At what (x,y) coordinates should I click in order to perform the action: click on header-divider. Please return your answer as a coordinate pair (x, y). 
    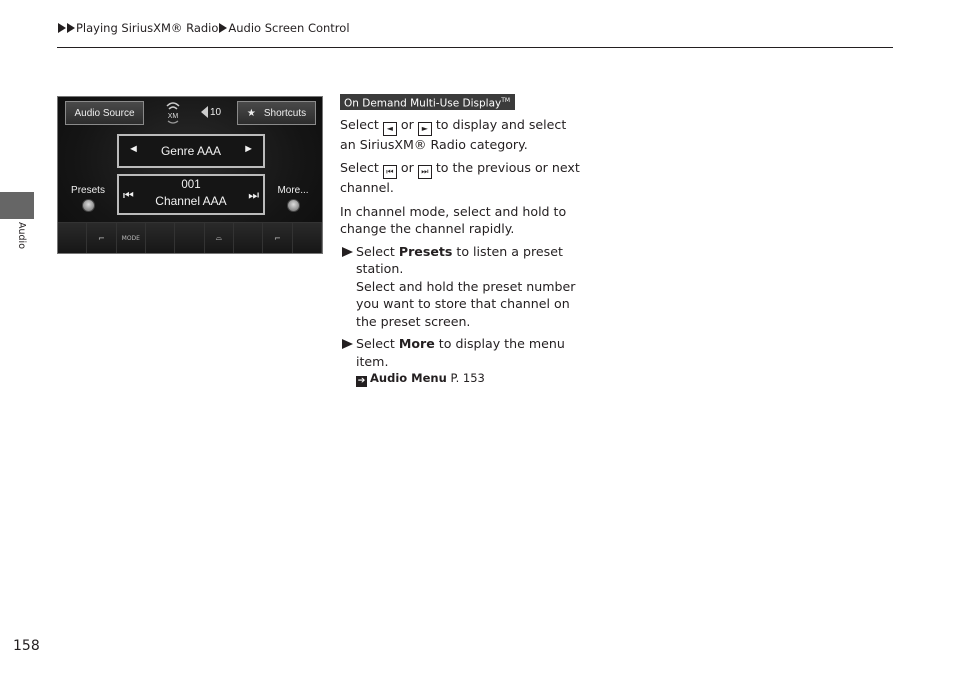
    Looking at the image, I should click on (475, 47).